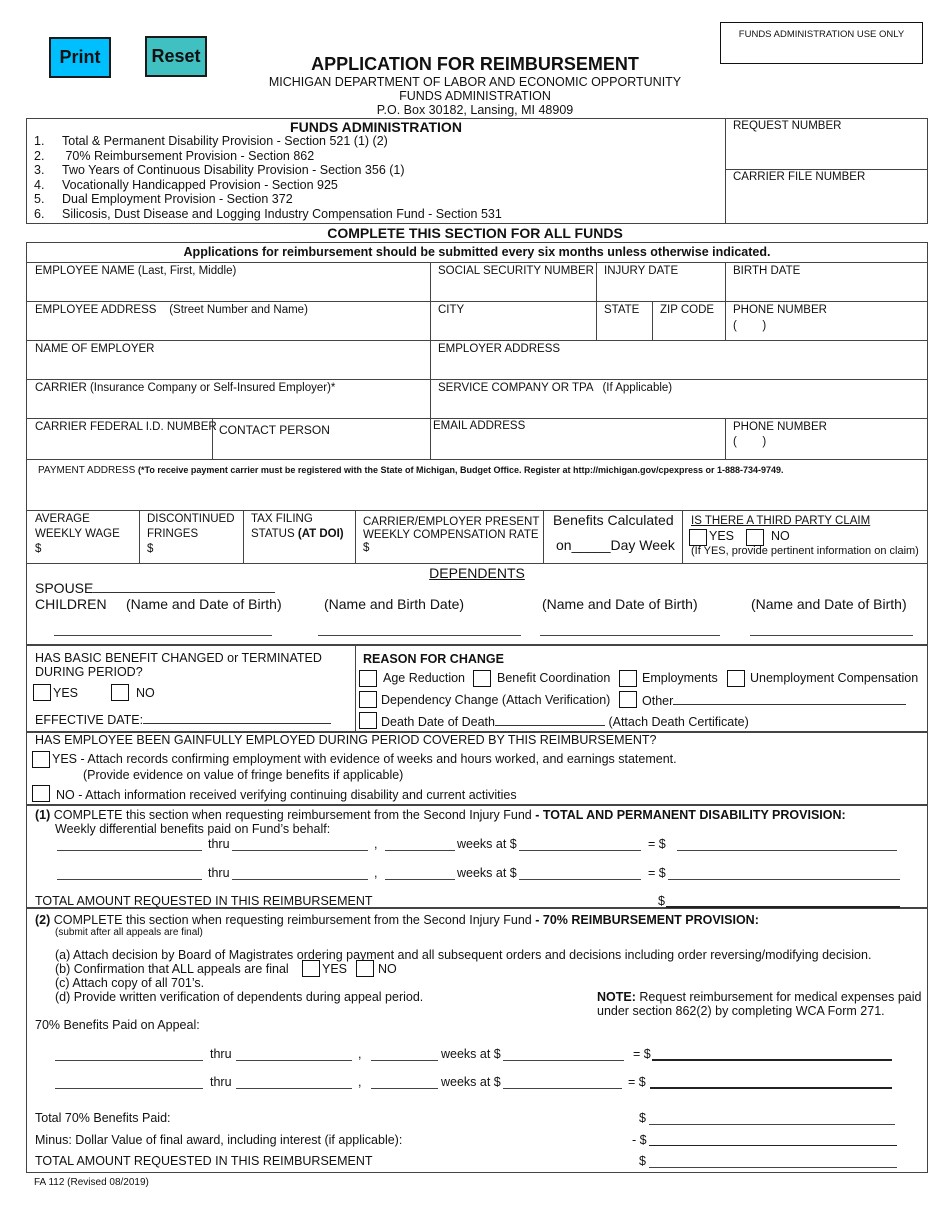 The image size is (950, 1230). I want to click on question-line-2: DURING PERIOD?, so click(89, 672).